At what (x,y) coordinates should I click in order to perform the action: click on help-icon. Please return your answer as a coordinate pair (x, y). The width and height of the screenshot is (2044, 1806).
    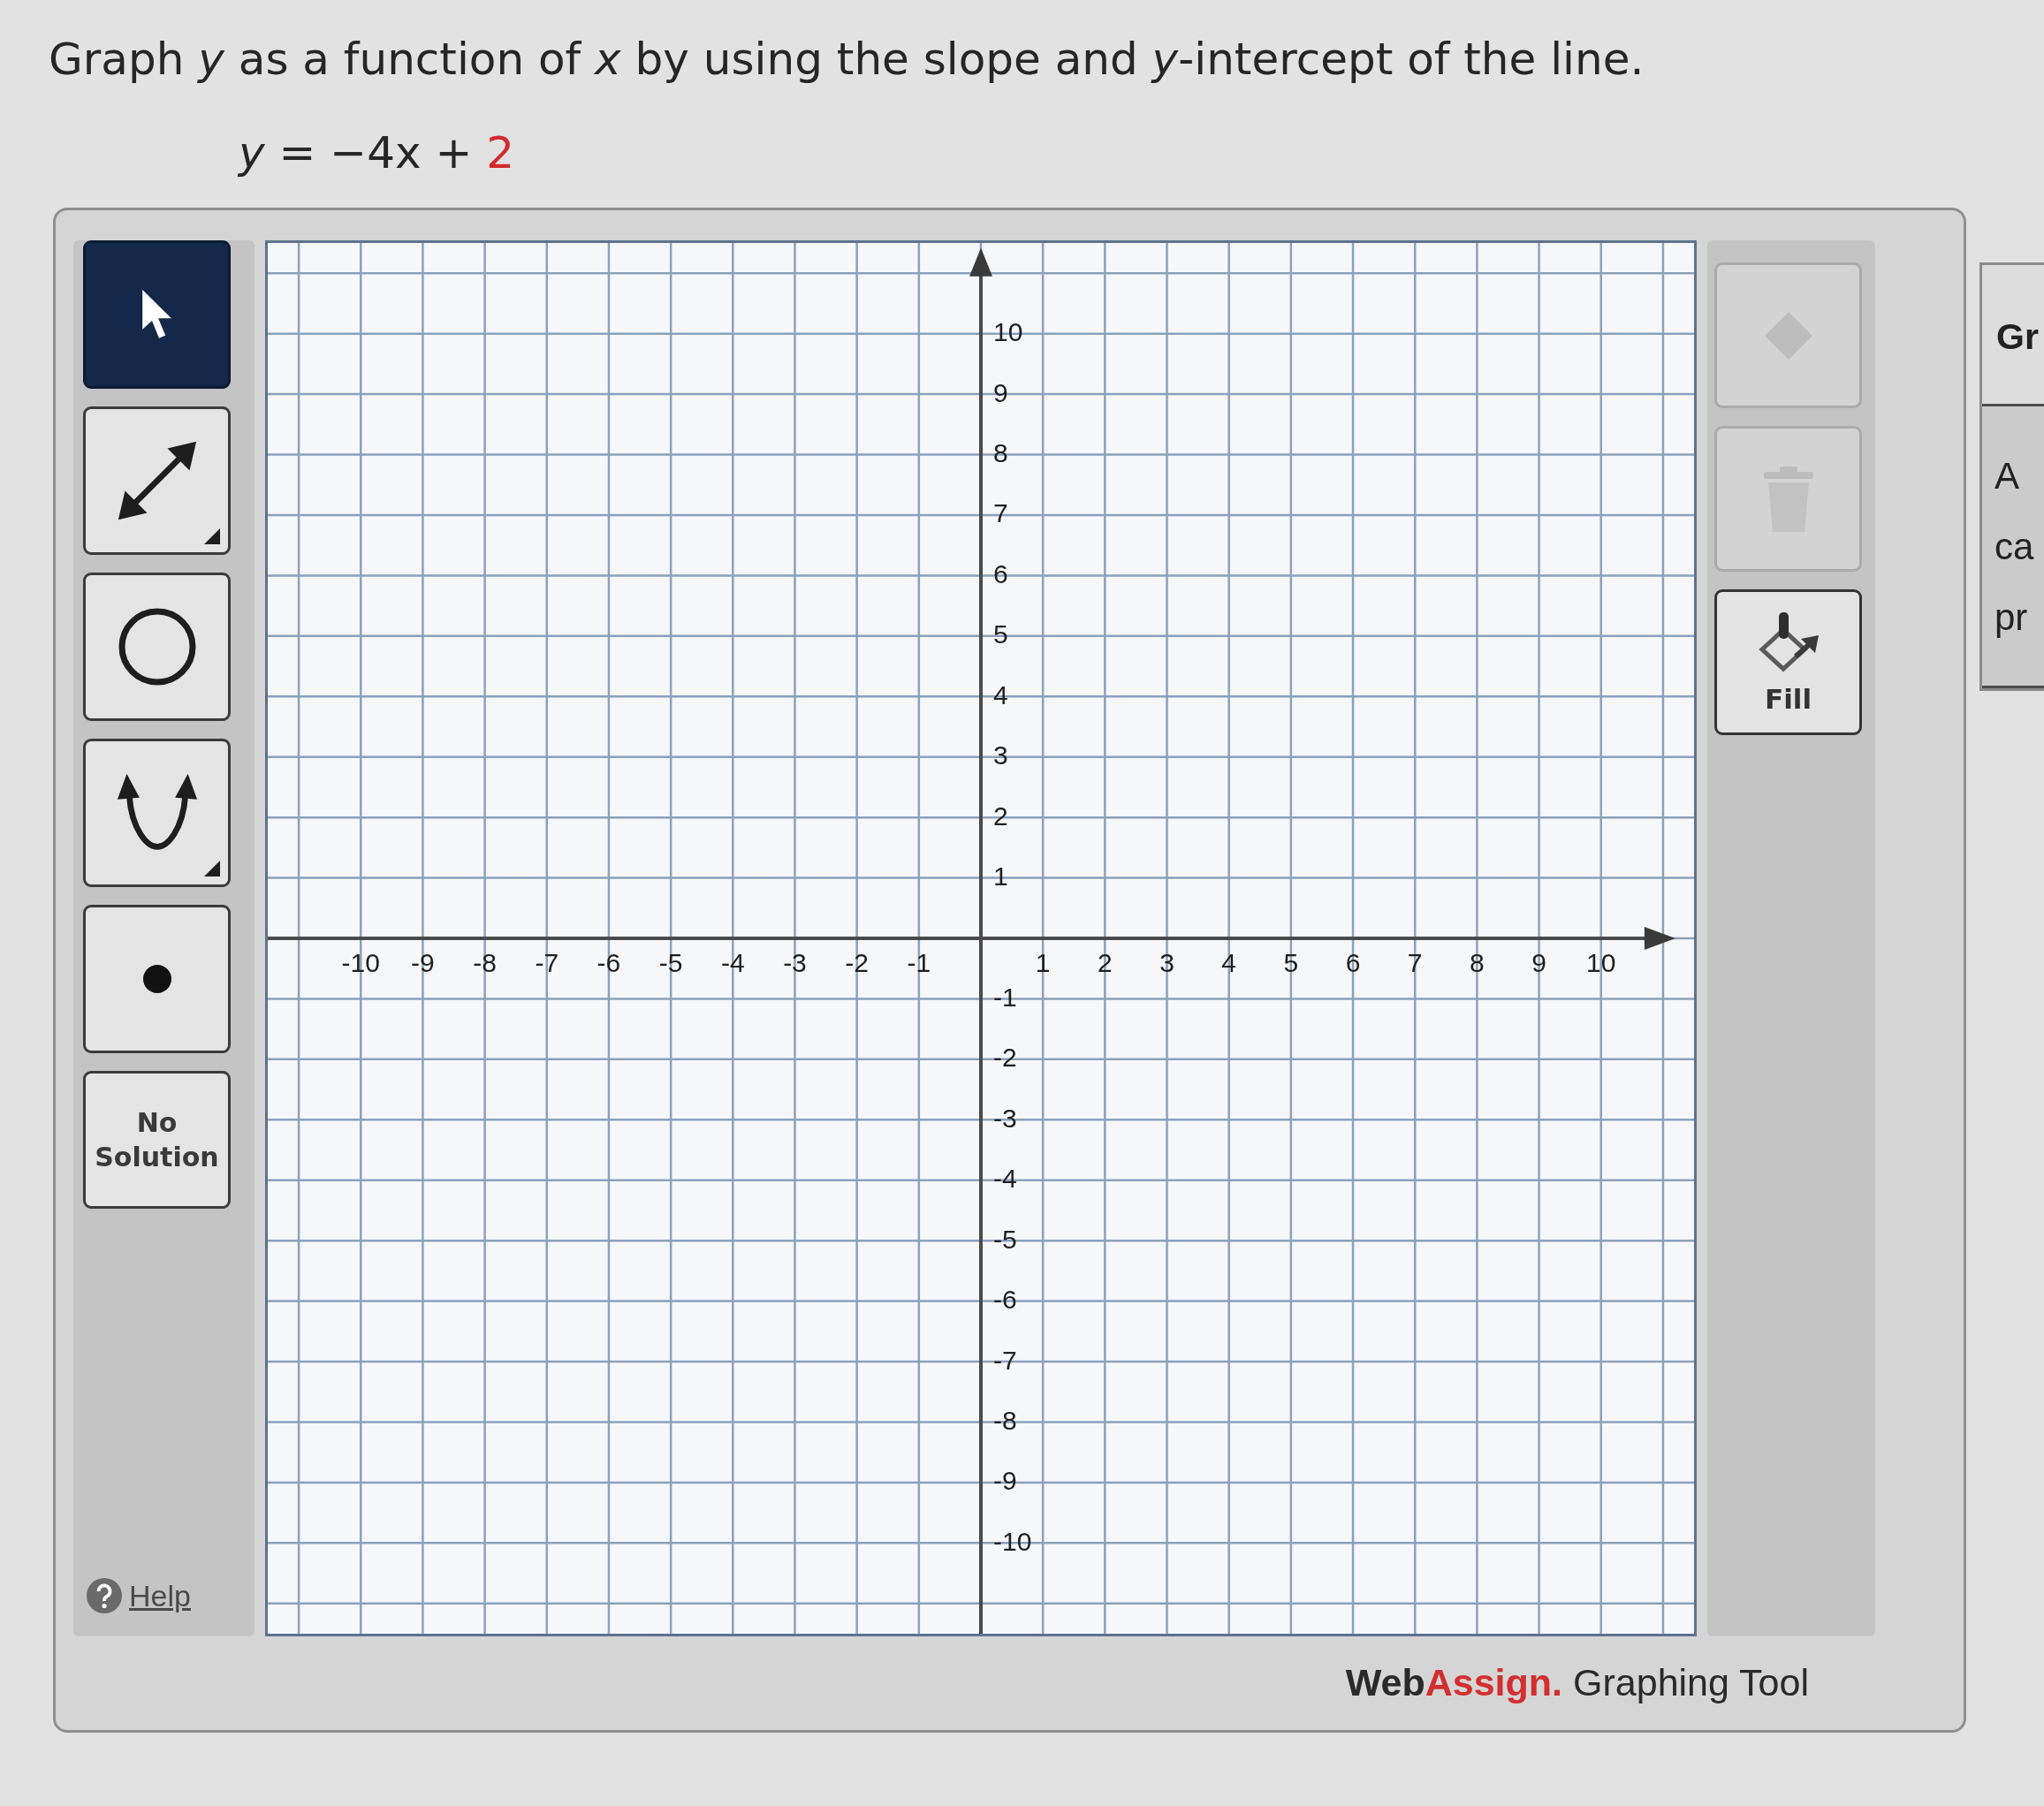
    Looking at the image, I should click on (104, 1595).